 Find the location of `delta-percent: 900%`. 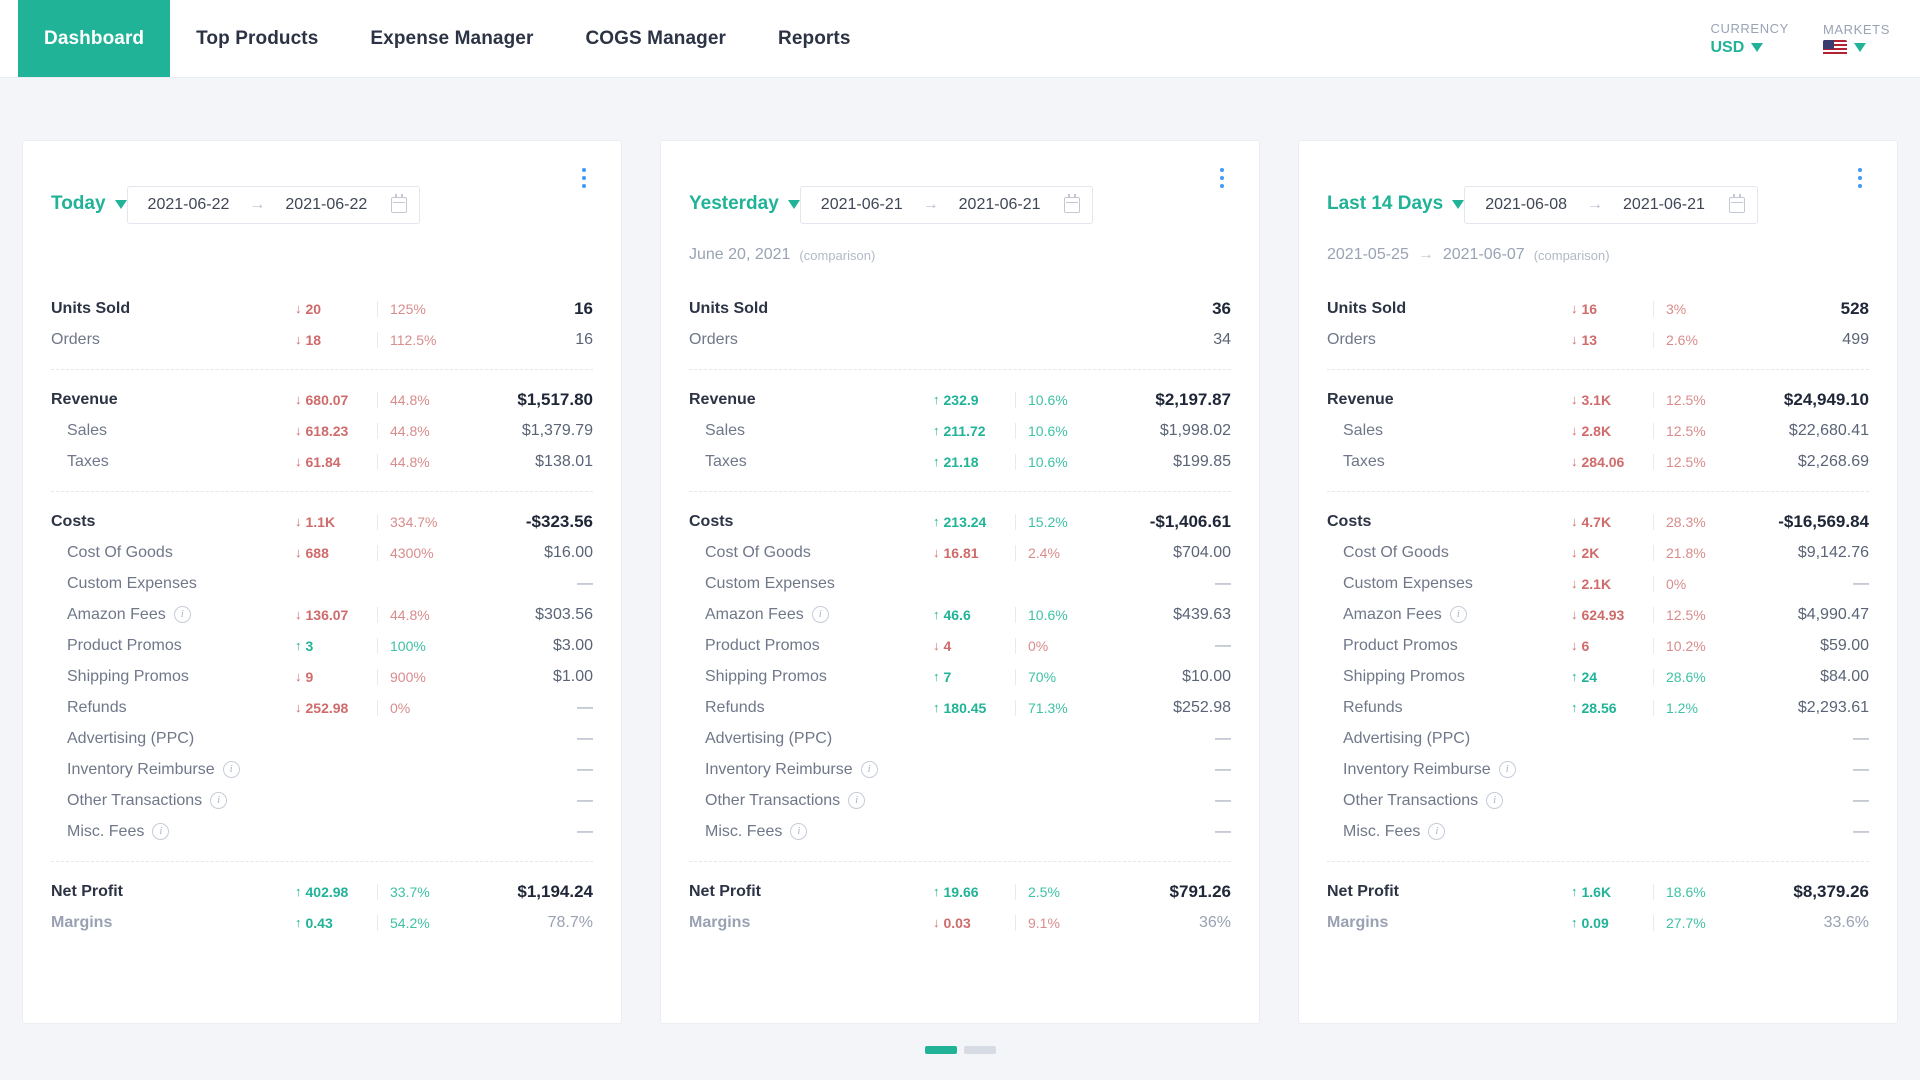

delta-percent: 900% is located at coordinates (401, 676).